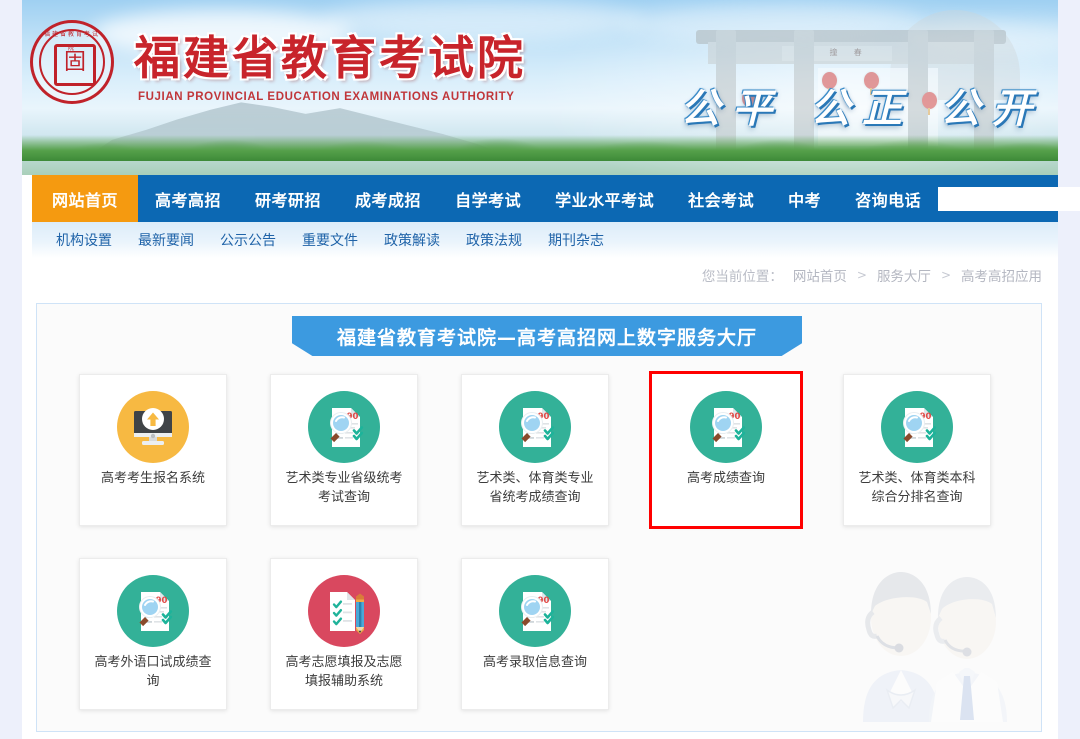 This screenshot has width=1080, height=739. I want to click on card-label: 高考外语口试成绩查询, so click(153, 672).